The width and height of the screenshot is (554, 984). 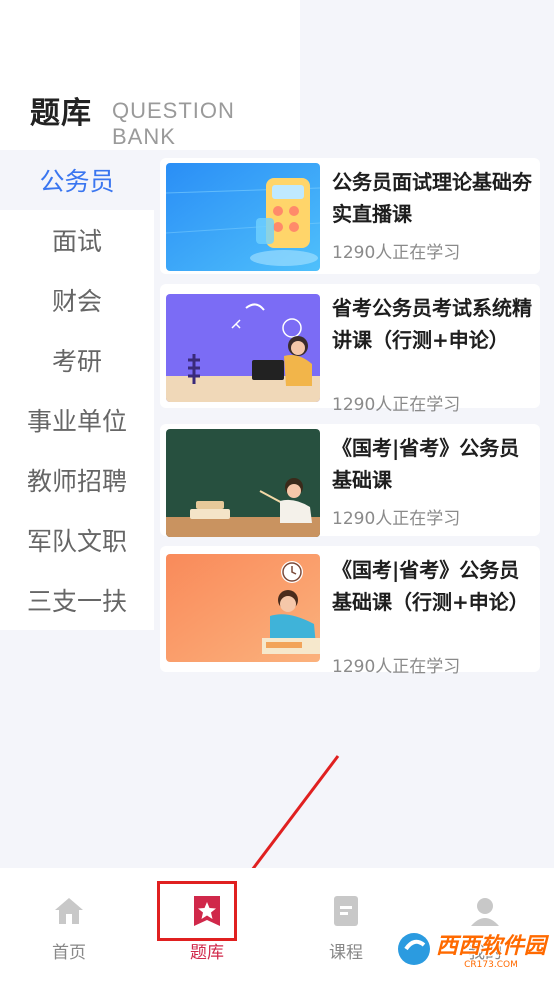 I want to click on annotation-arrow, so click(x=289, y=822).